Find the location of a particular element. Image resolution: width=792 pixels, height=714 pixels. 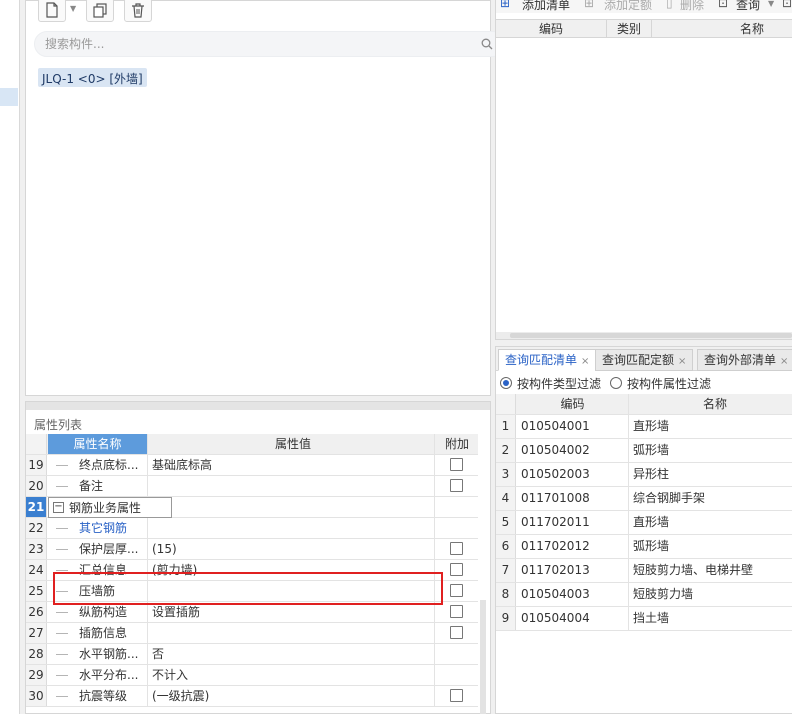

property-row: 30 抗震等级 (一级抗震) is located at coordinates (252, 696).